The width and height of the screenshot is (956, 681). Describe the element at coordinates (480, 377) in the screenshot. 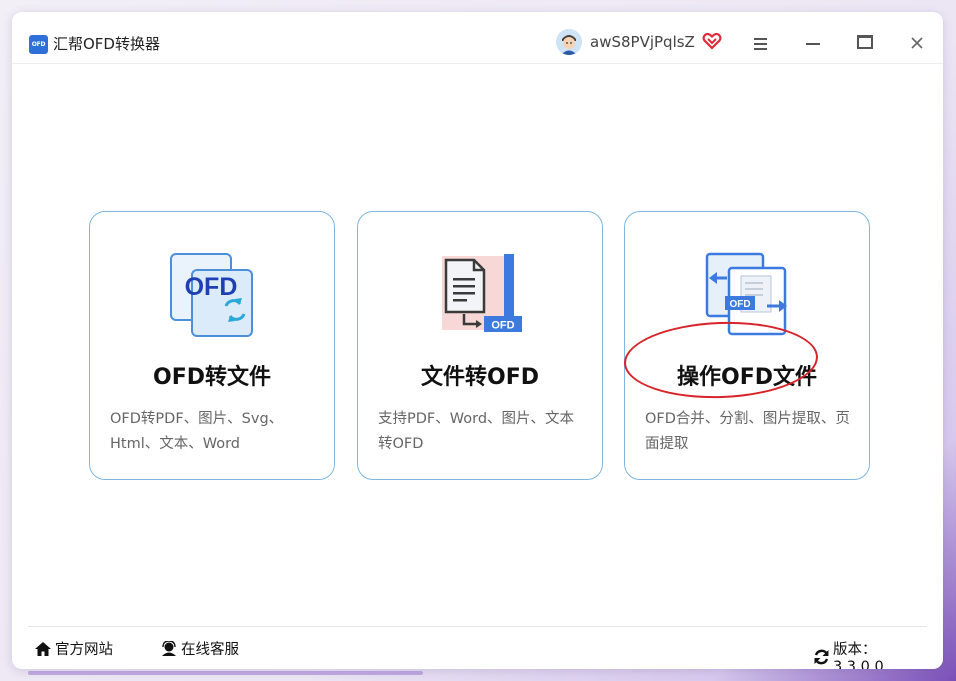

I see `card-title: 文件转OFD` at that location.